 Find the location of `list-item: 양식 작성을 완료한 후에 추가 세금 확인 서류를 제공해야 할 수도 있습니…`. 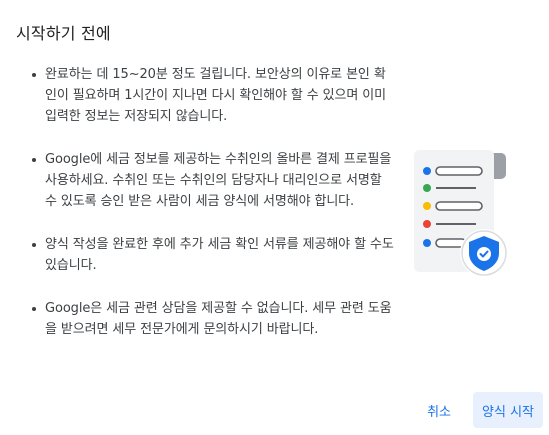

list-item: 양식 작성을 완료한 후에 추가 세금 확인 서류를 제공해야 할 수도 있습니… is located at coordinates (211, 255).